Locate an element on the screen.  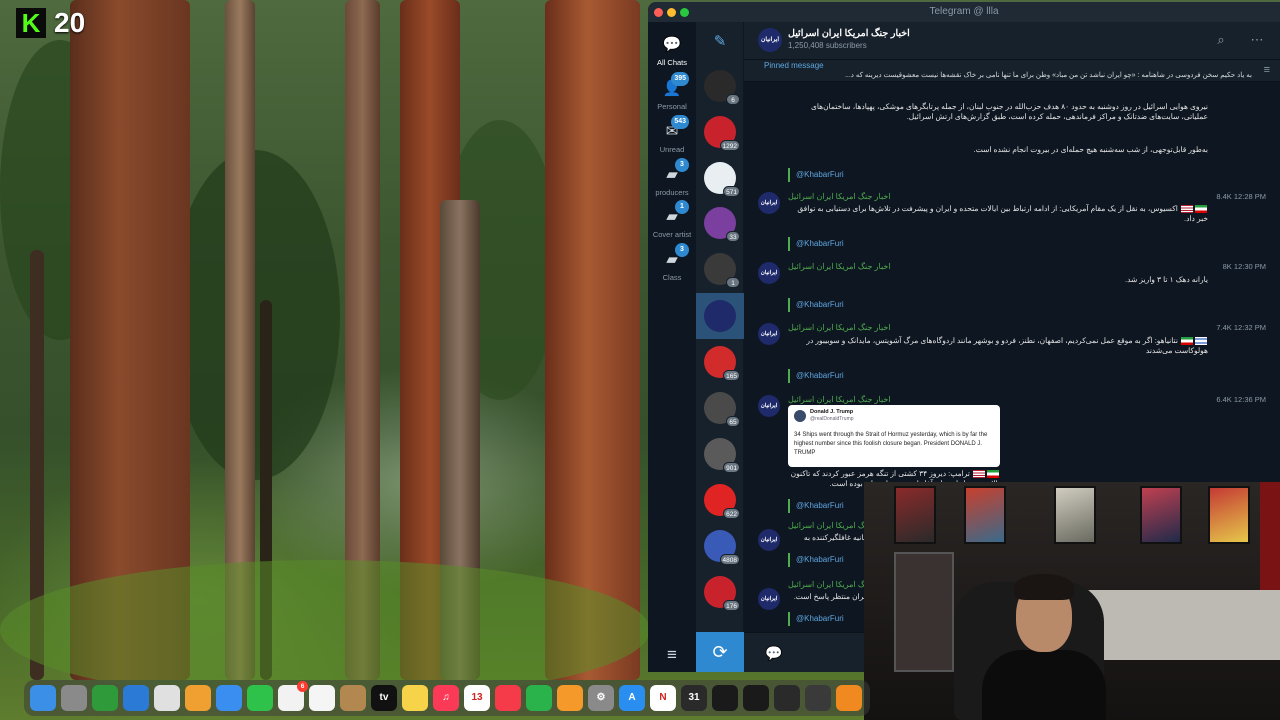
app-dark2-icon is located at coordinates (756, 698).